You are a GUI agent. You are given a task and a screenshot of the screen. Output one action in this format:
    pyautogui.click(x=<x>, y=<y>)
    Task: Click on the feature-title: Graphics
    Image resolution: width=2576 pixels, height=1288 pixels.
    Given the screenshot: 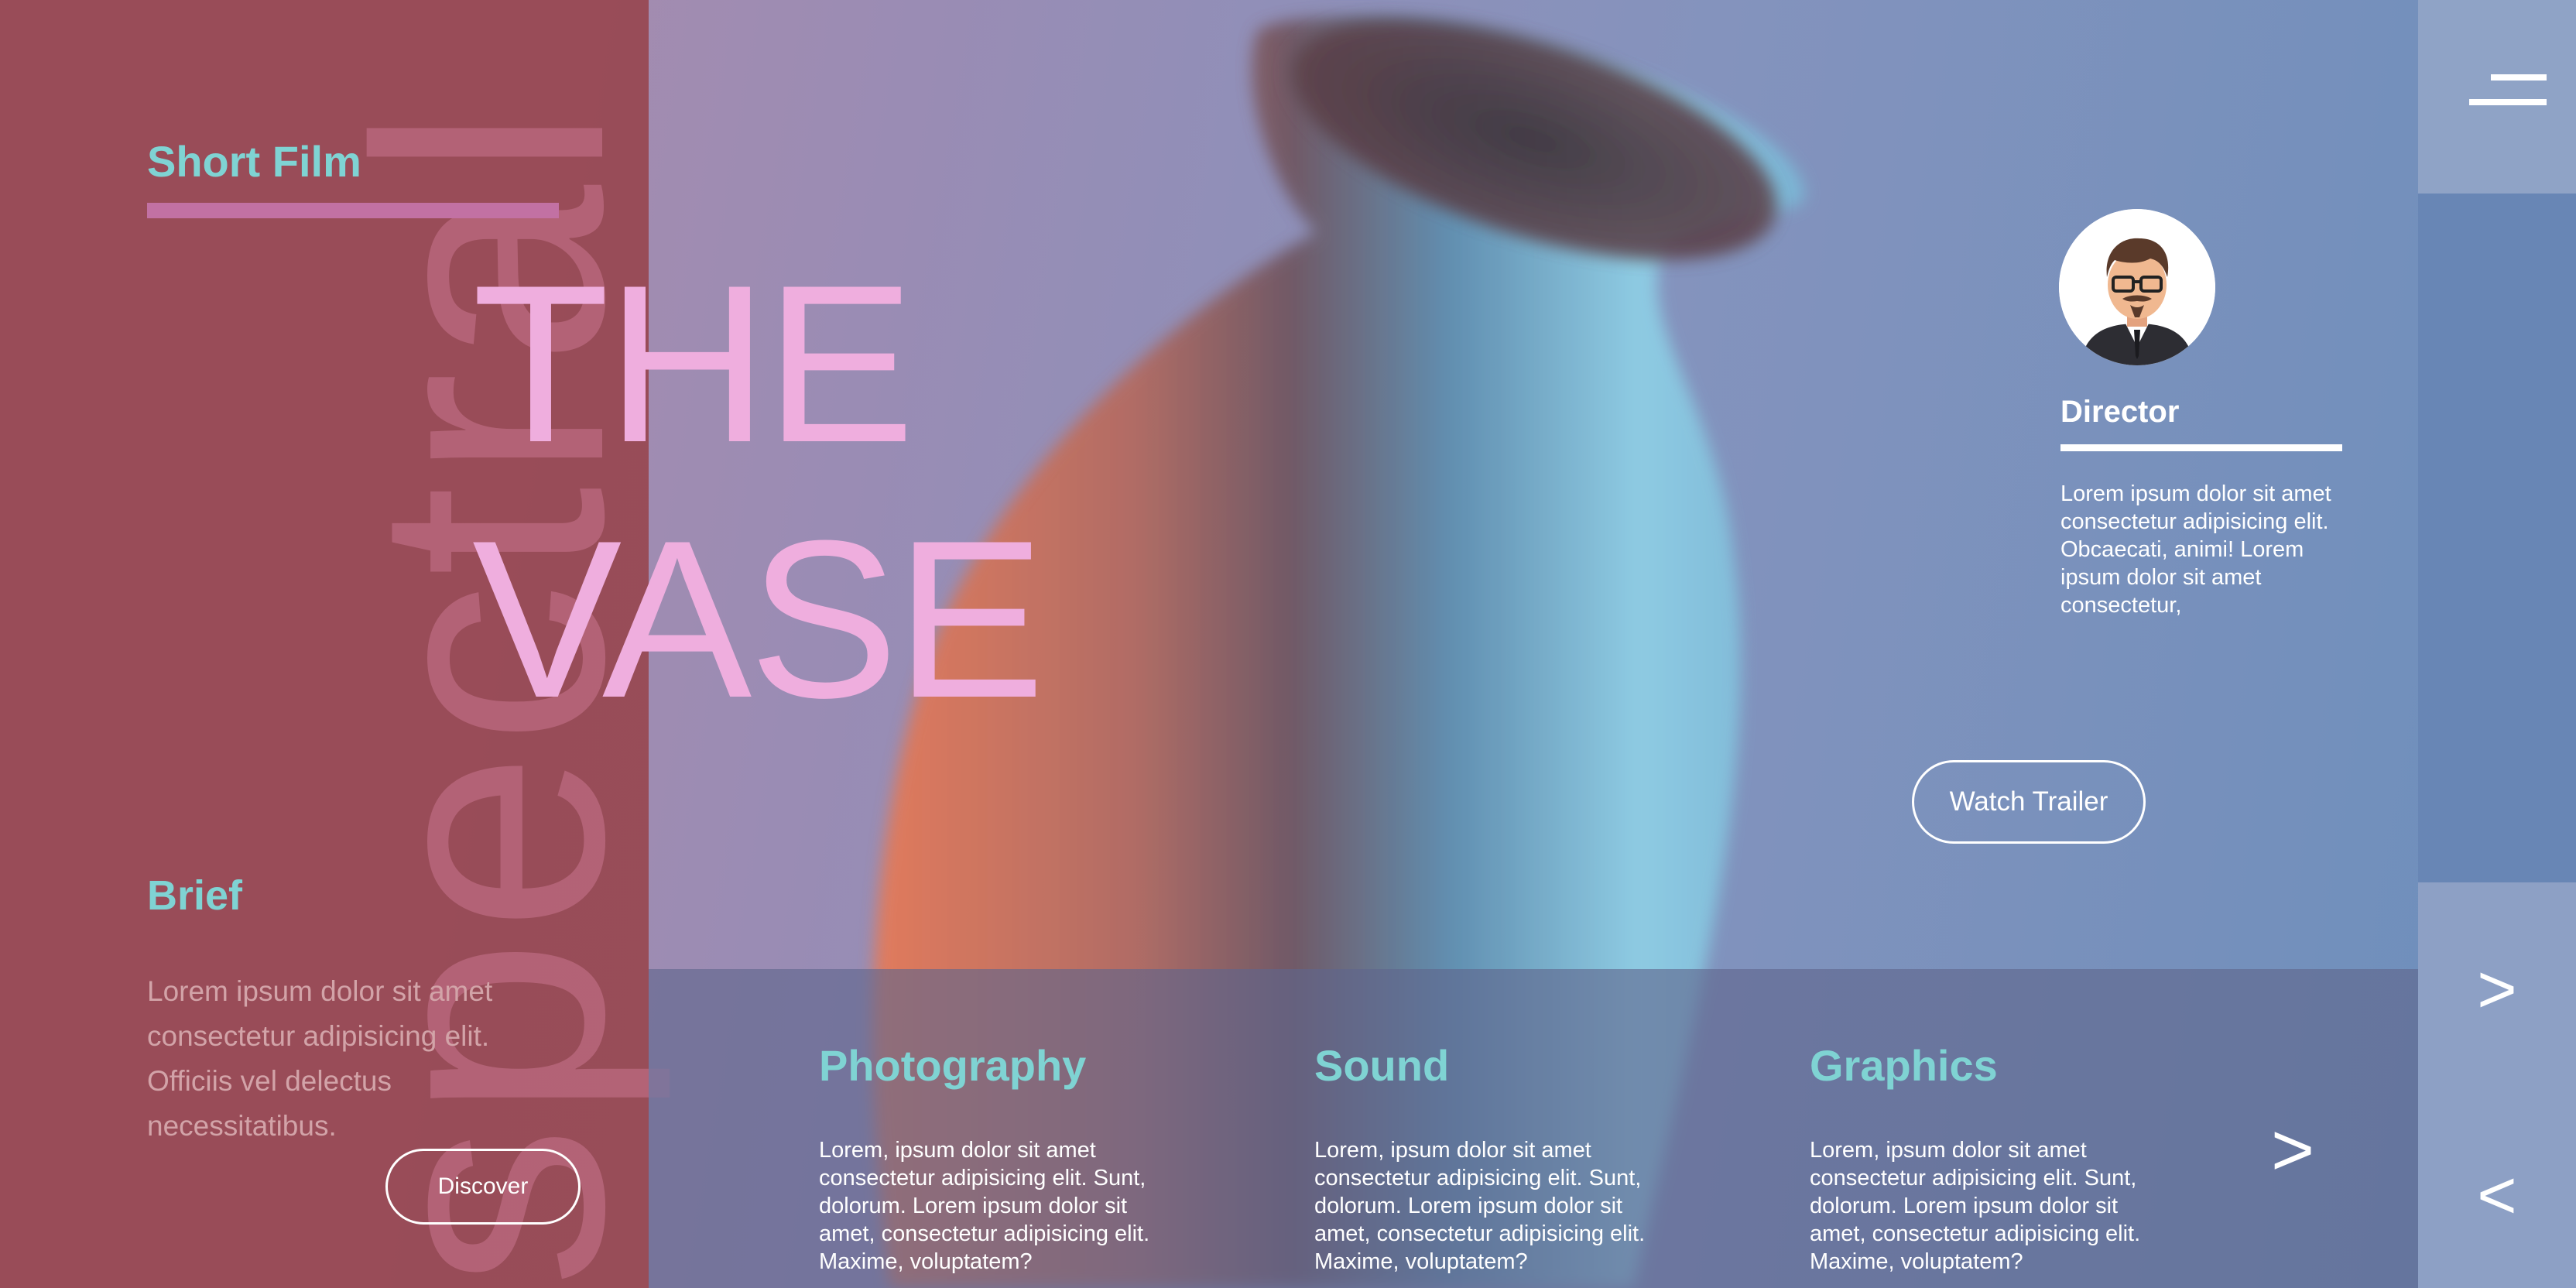 What is the action you would take?
    pyautogui.click(x=1904, y=1065)
    